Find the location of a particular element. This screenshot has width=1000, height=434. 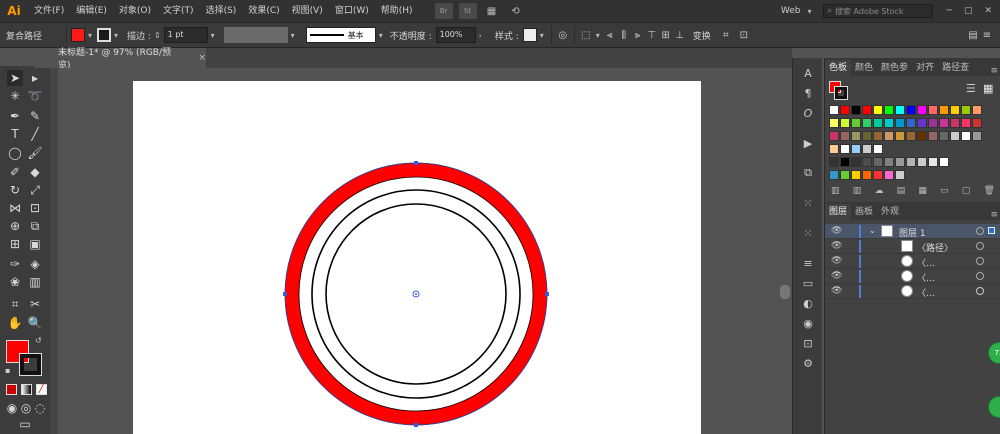

active-stroke-swatch is located at coordinates (841, 93).